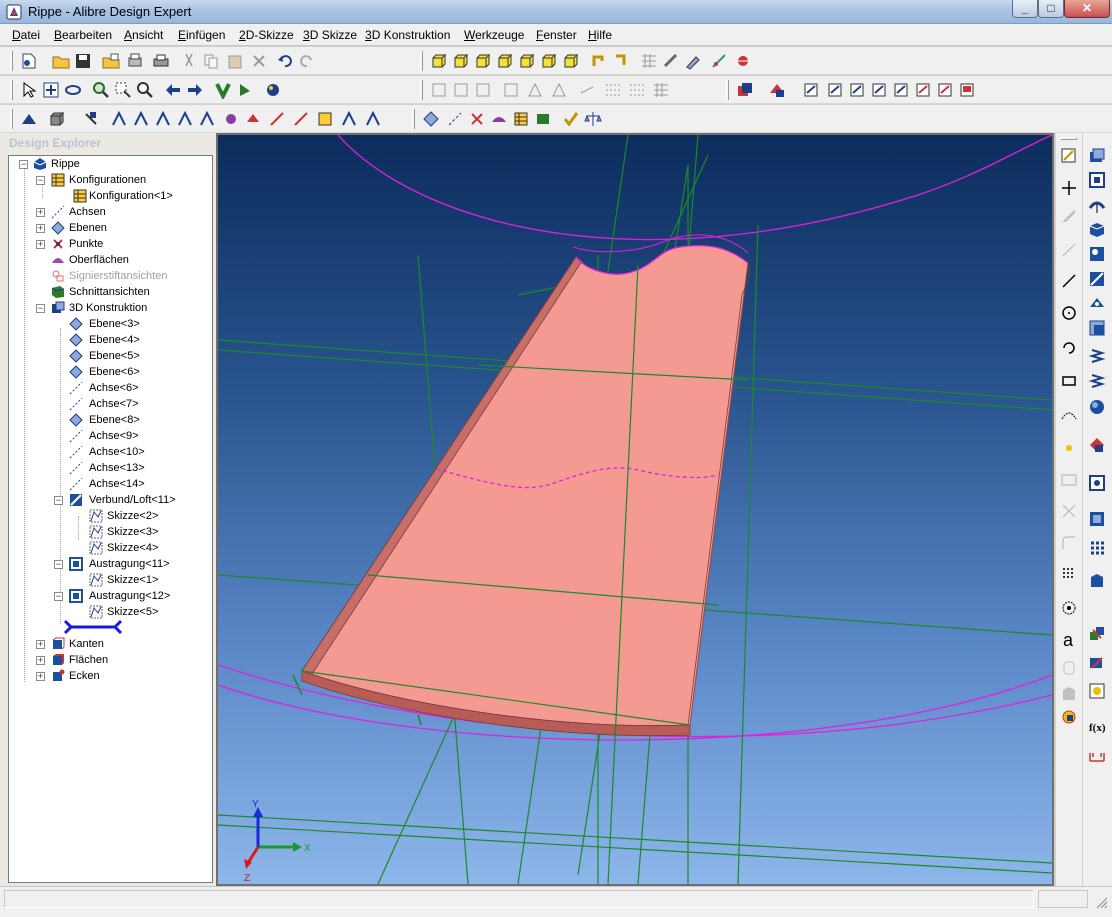 This screenshot has width=1112, height=917. Describe the element at coordinates (1101, 902) in the screenshot. I see `resize-grip-icon` at that location.